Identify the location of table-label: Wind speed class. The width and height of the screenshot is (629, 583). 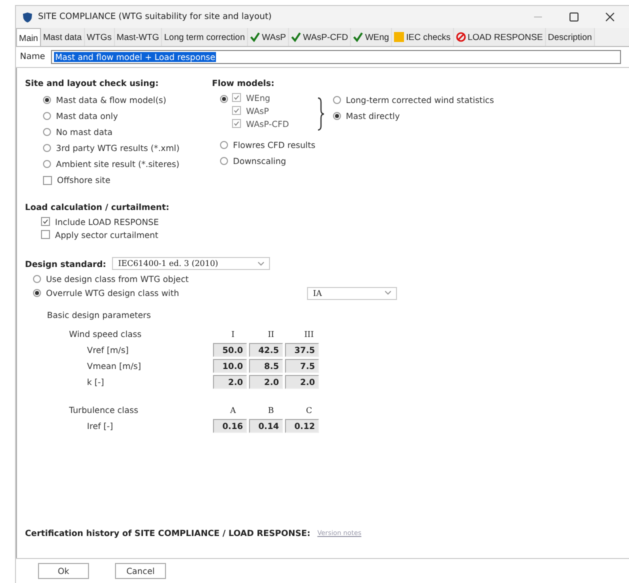
(105, 334).